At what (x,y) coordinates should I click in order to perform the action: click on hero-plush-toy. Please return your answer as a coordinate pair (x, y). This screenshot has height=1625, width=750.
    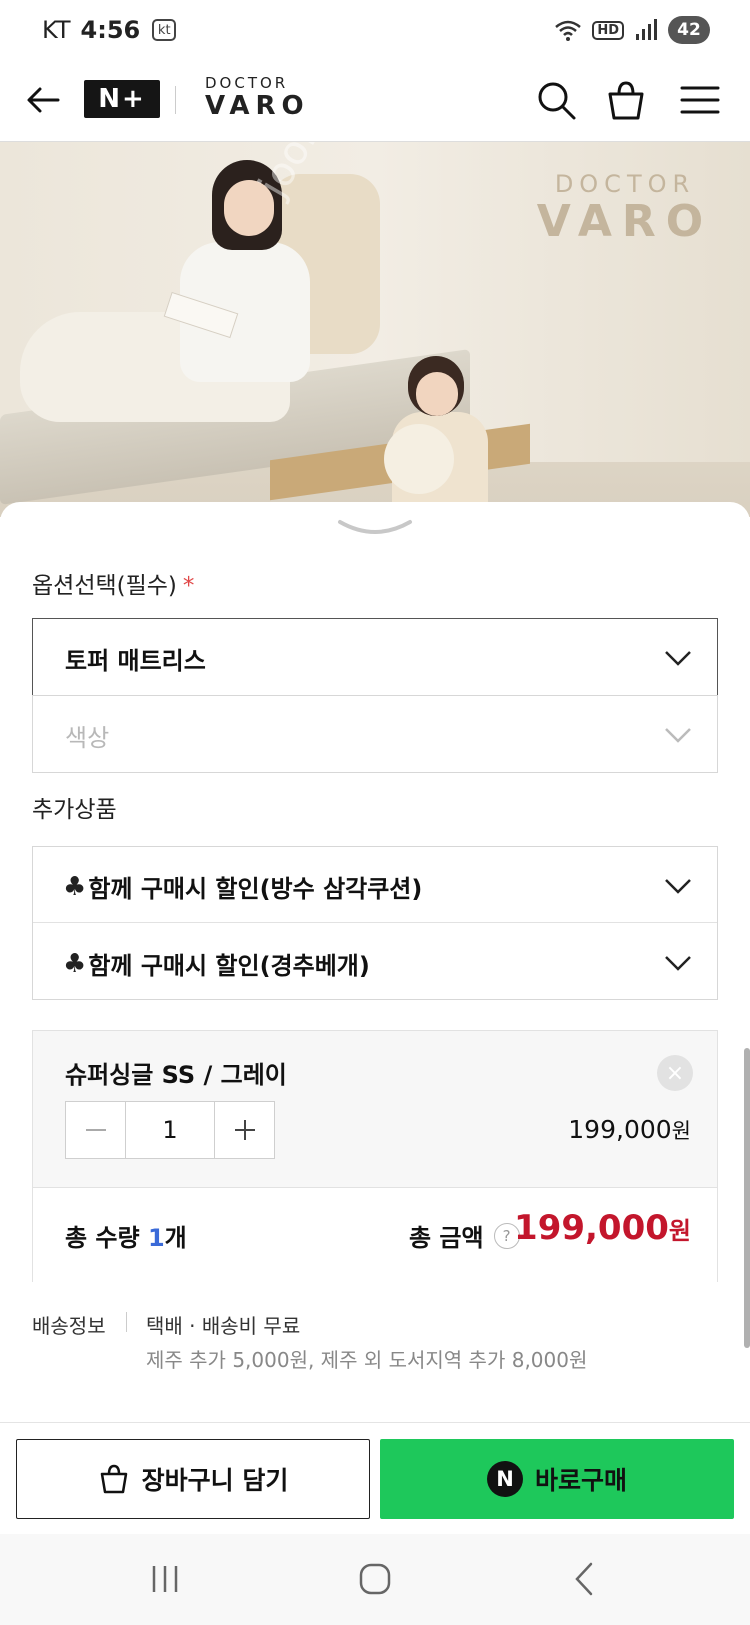
    Looking at the image, I should click on (419, 459).